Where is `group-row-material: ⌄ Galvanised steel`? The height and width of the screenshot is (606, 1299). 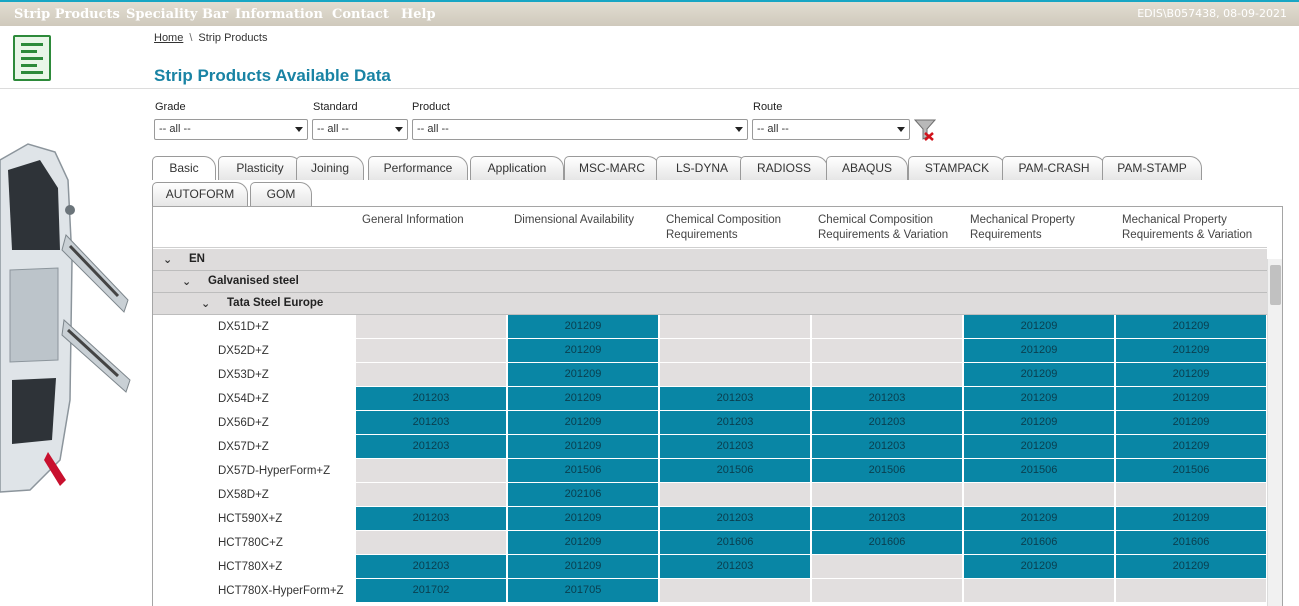 group-row-material: ⌄ Galvanised steel is located at coordinates (710, 282).